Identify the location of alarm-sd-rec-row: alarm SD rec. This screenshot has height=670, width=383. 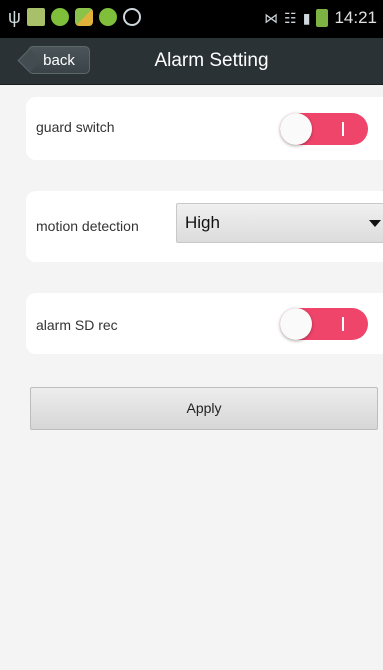
(204, 323).